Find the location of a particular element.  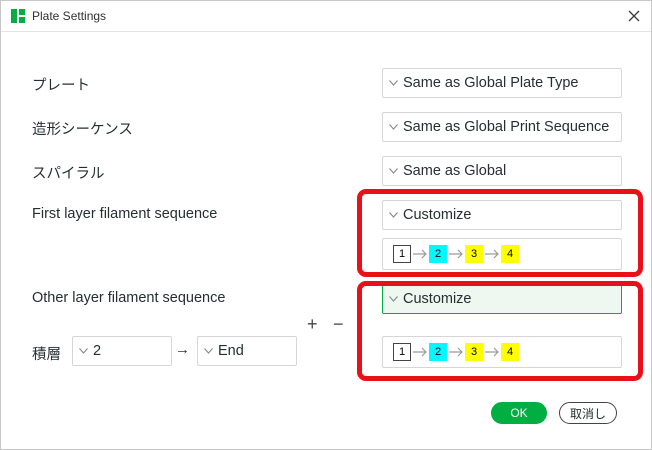

layer-to-value: End is located at coordinates (231, 351).